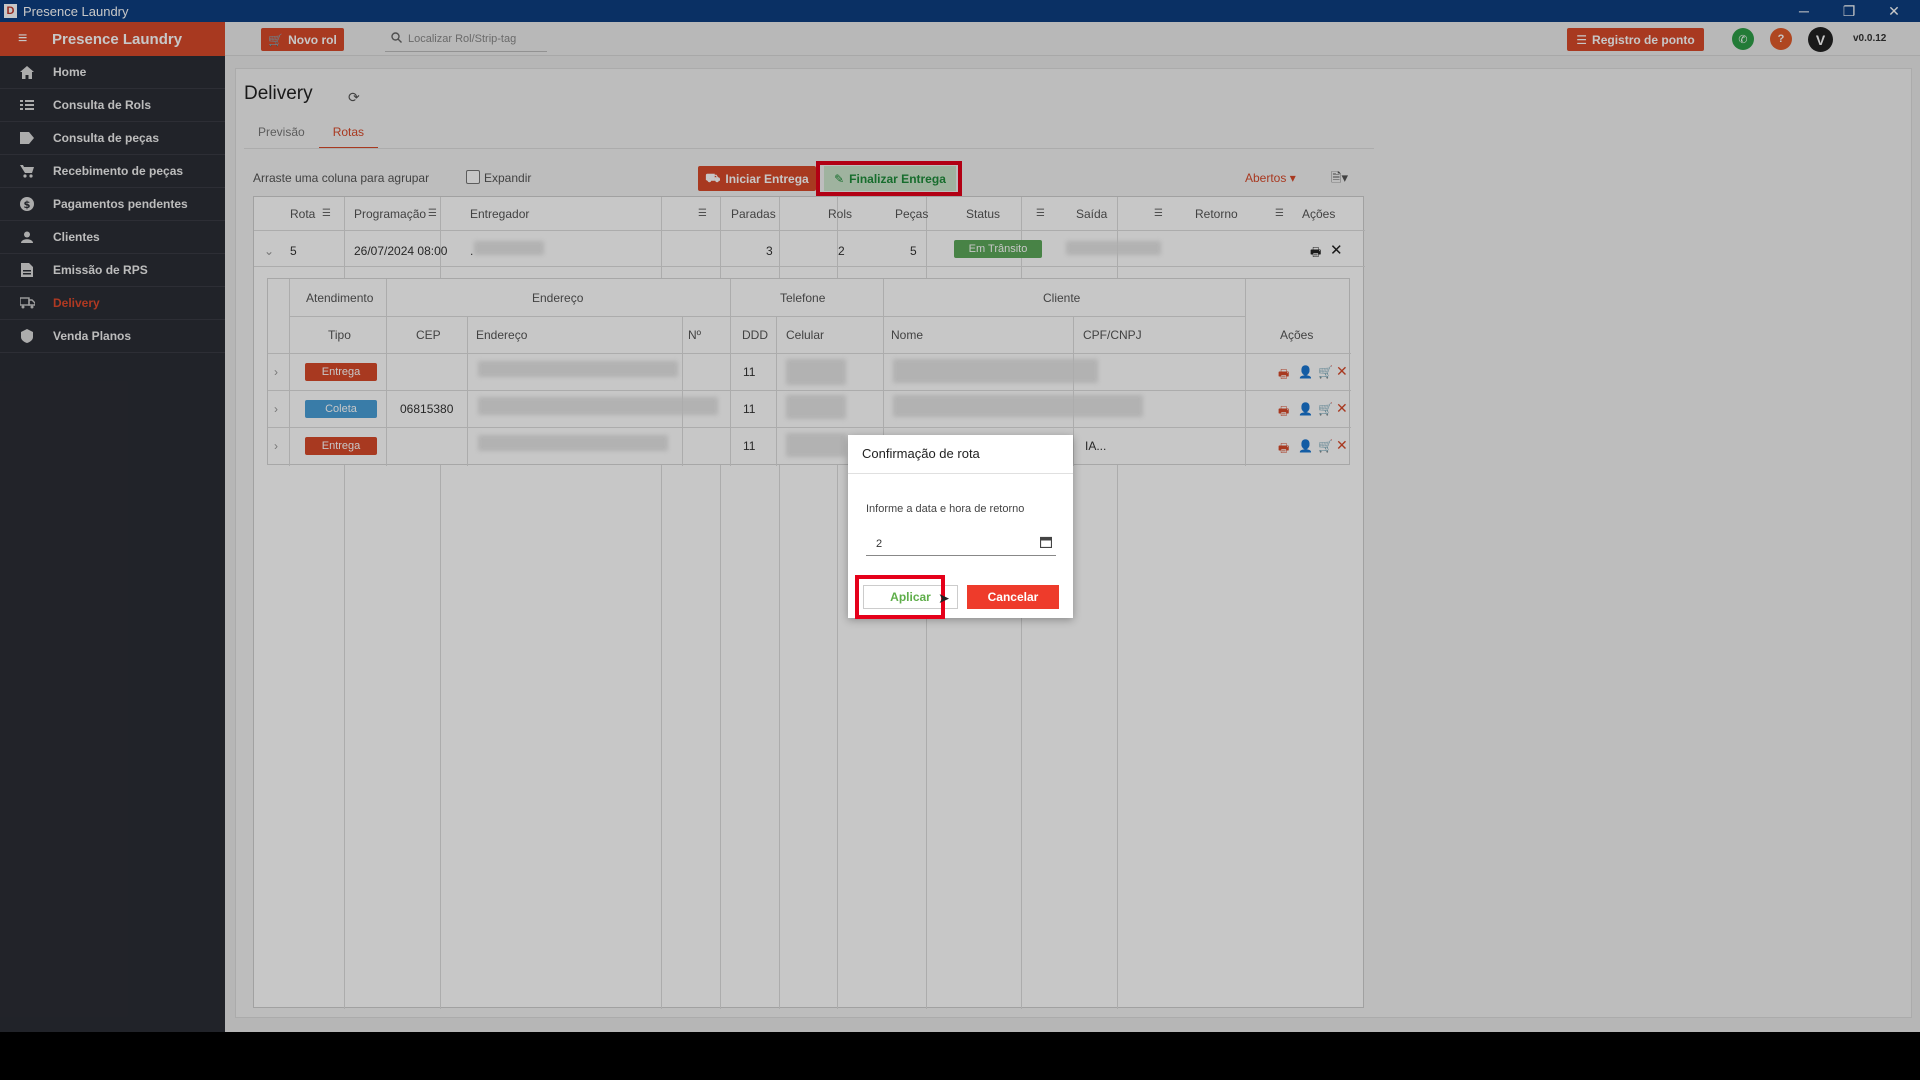  What do you see at coordinates (1013, 597) in the screenshot?
I see `cancelar-button: Cancelar` at bounding box center [1013, 597].